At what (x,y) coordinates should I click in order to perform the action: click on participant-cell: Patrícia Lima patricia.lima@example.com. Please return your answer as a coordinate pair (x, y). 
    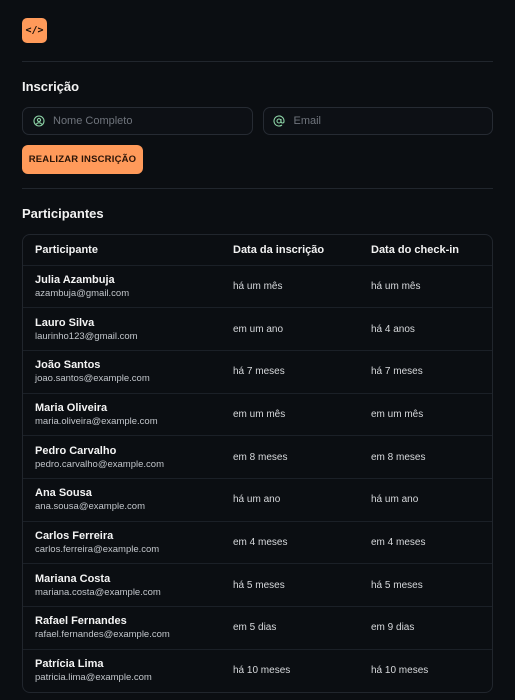
    Looking at the image, I should click on (122, 670).